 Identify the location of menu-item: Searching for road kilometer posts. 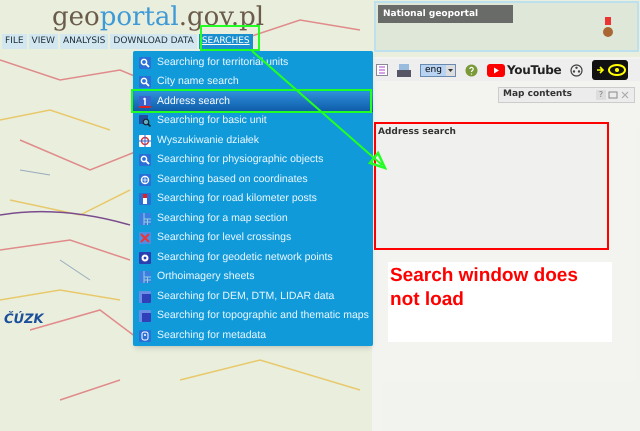
(253, 199).